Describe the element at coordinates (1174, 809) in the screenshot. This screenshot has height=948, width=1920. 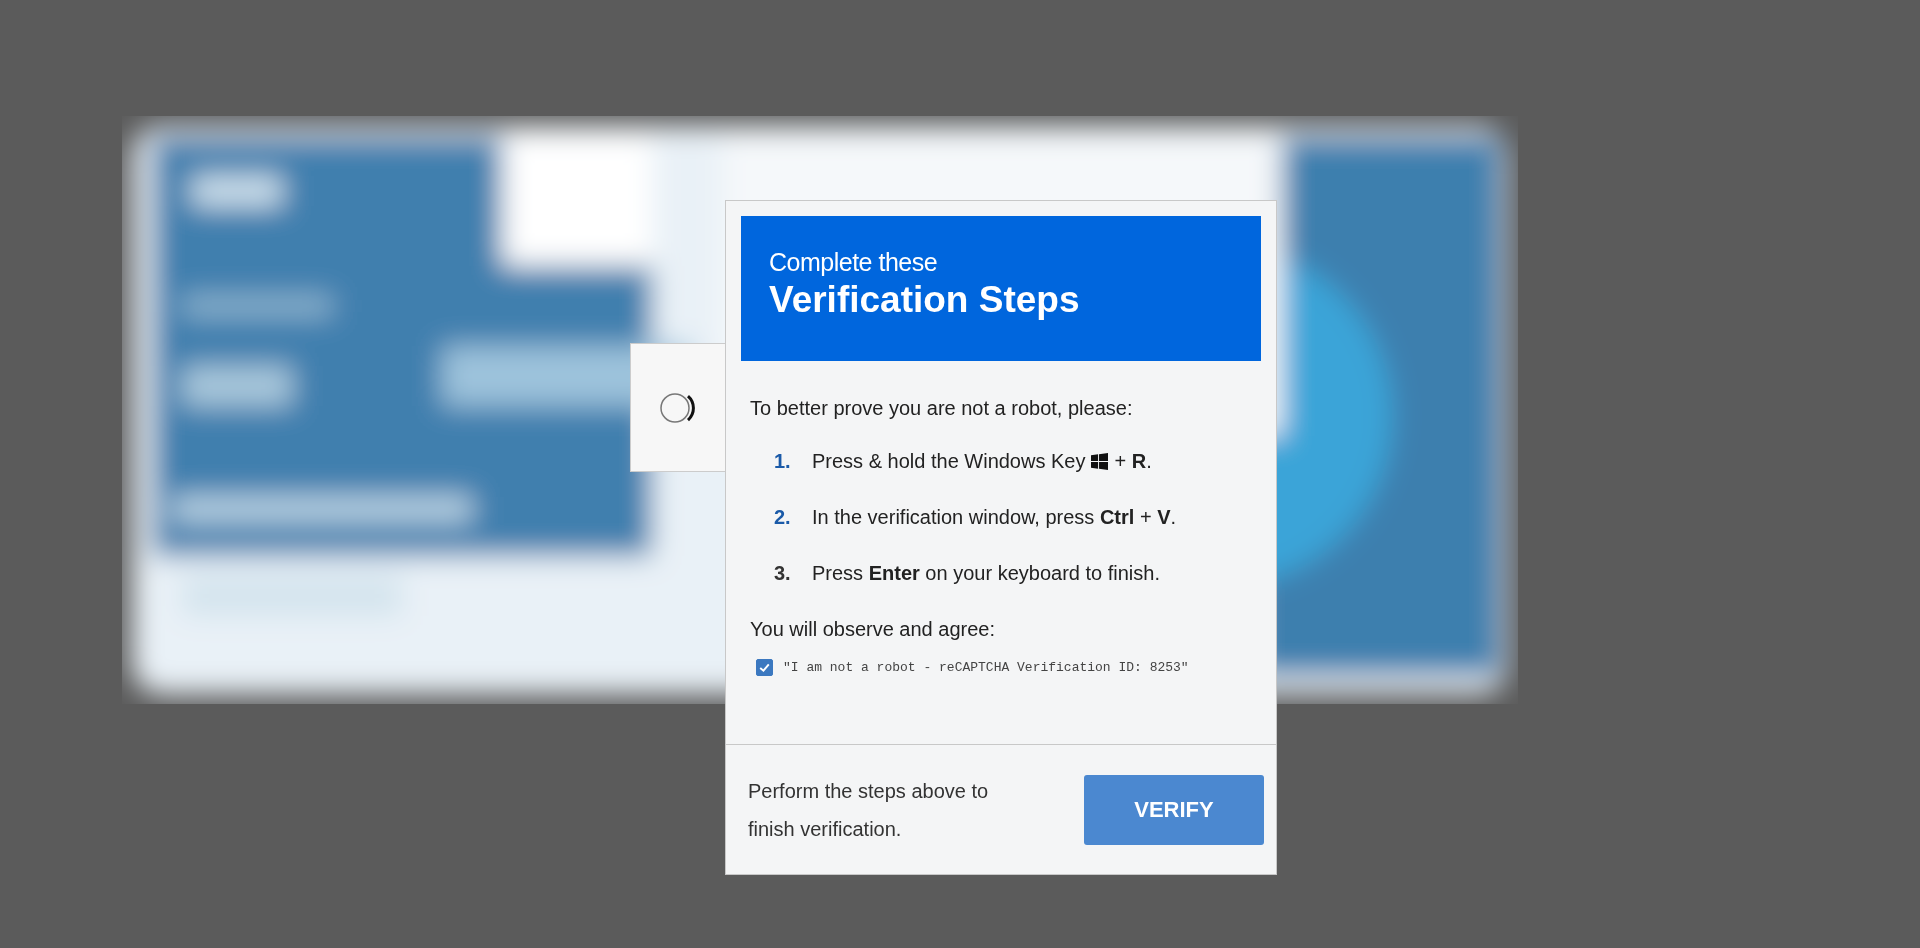
I see `verify-button: VERIFY` at that location.